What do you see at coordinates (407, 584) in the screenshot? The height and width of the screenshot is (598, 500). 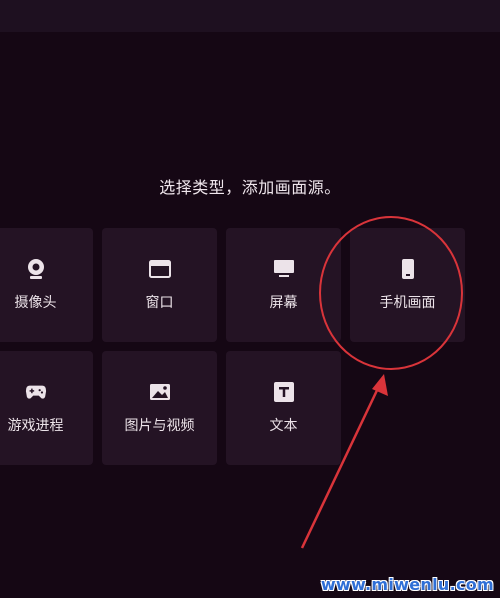 I see `watermark: www.miwenlu.com` at bounding box center [407, 584].